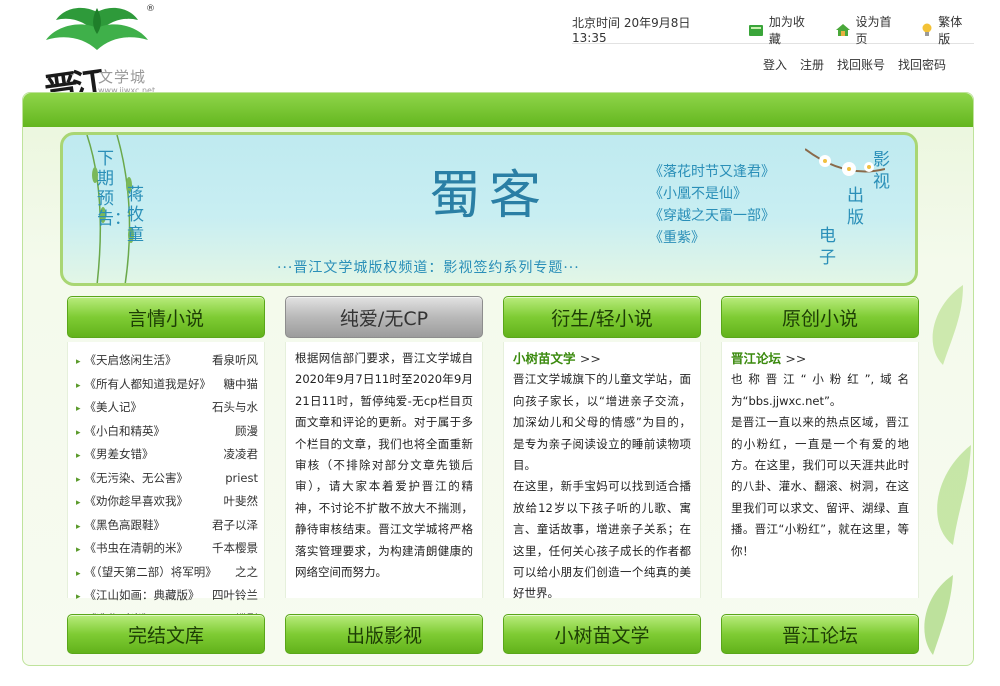  I want to click on book-title: 《男差女错》, so click(115, 456).